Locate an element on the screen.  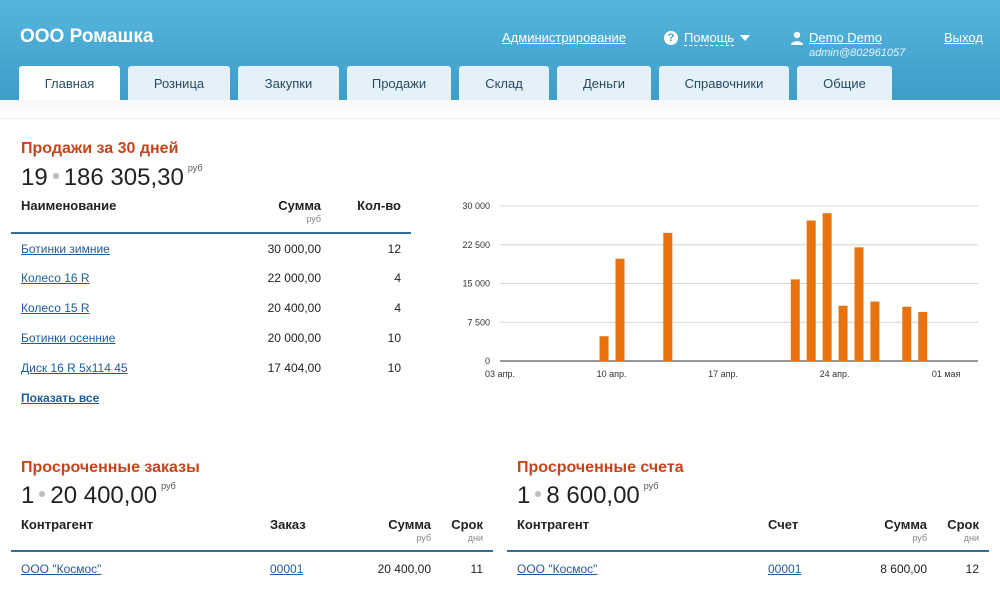
tab-directories: Справочники is located at coordinates (724, 83).